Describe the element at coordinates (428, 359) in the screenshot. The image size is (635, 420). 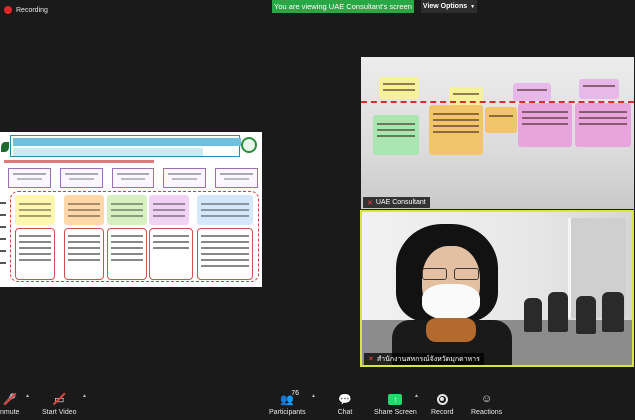
I see `participant-name: สำนักงานสหกรณ์จังหวัดมุกดาหาร` at that location.